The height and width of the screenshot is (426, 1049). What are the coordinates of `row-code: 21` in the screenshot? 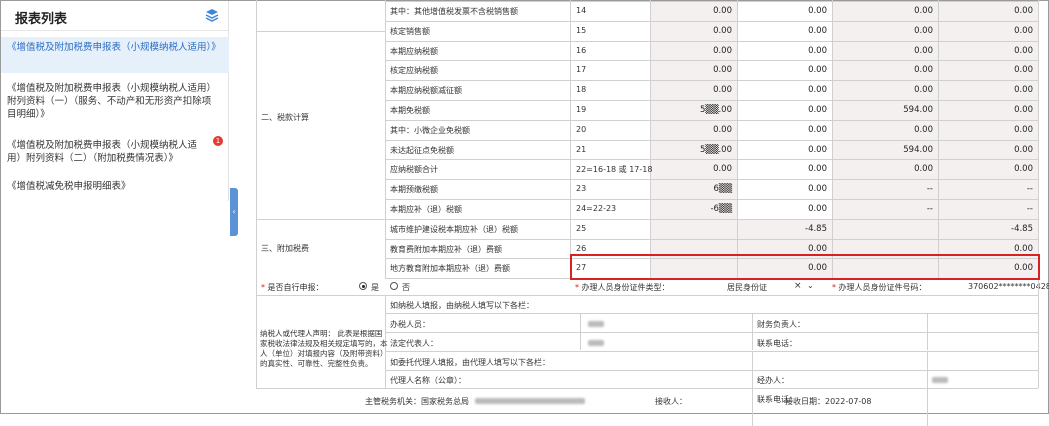 It's located at (581, 149).